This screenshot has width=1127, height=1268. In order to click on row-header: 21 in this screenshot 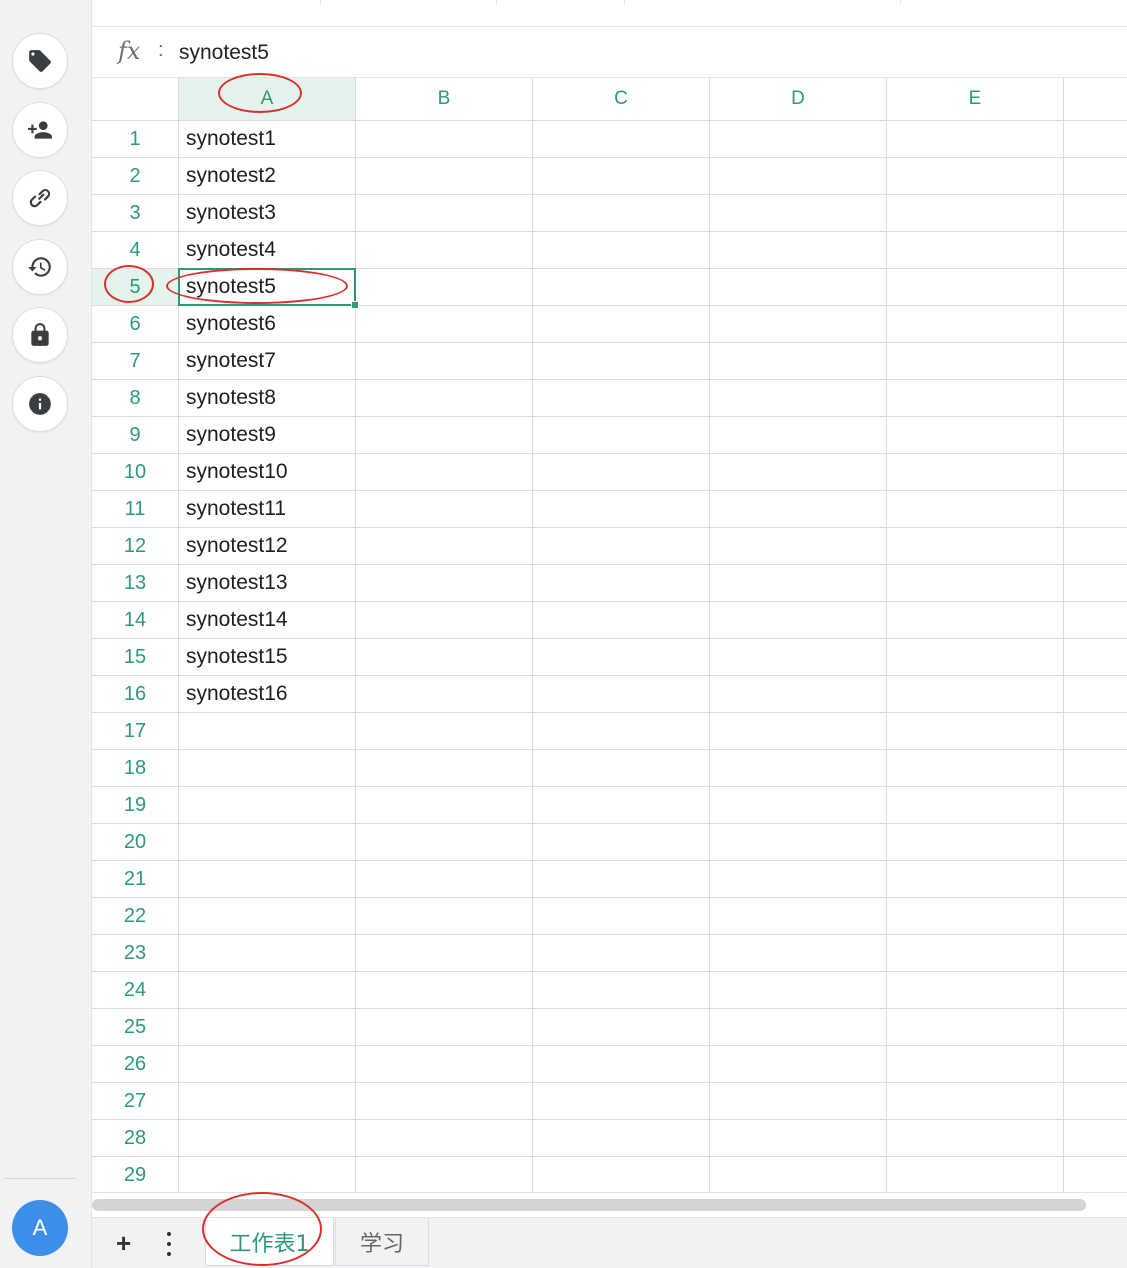, I will do `click(135, 879)`.